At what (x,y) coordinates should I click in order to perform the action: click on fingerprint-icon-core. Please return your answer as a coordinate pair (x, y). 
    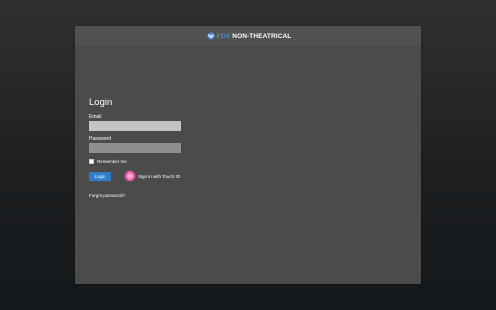
    Looking at the image, I should click on (130, 176).